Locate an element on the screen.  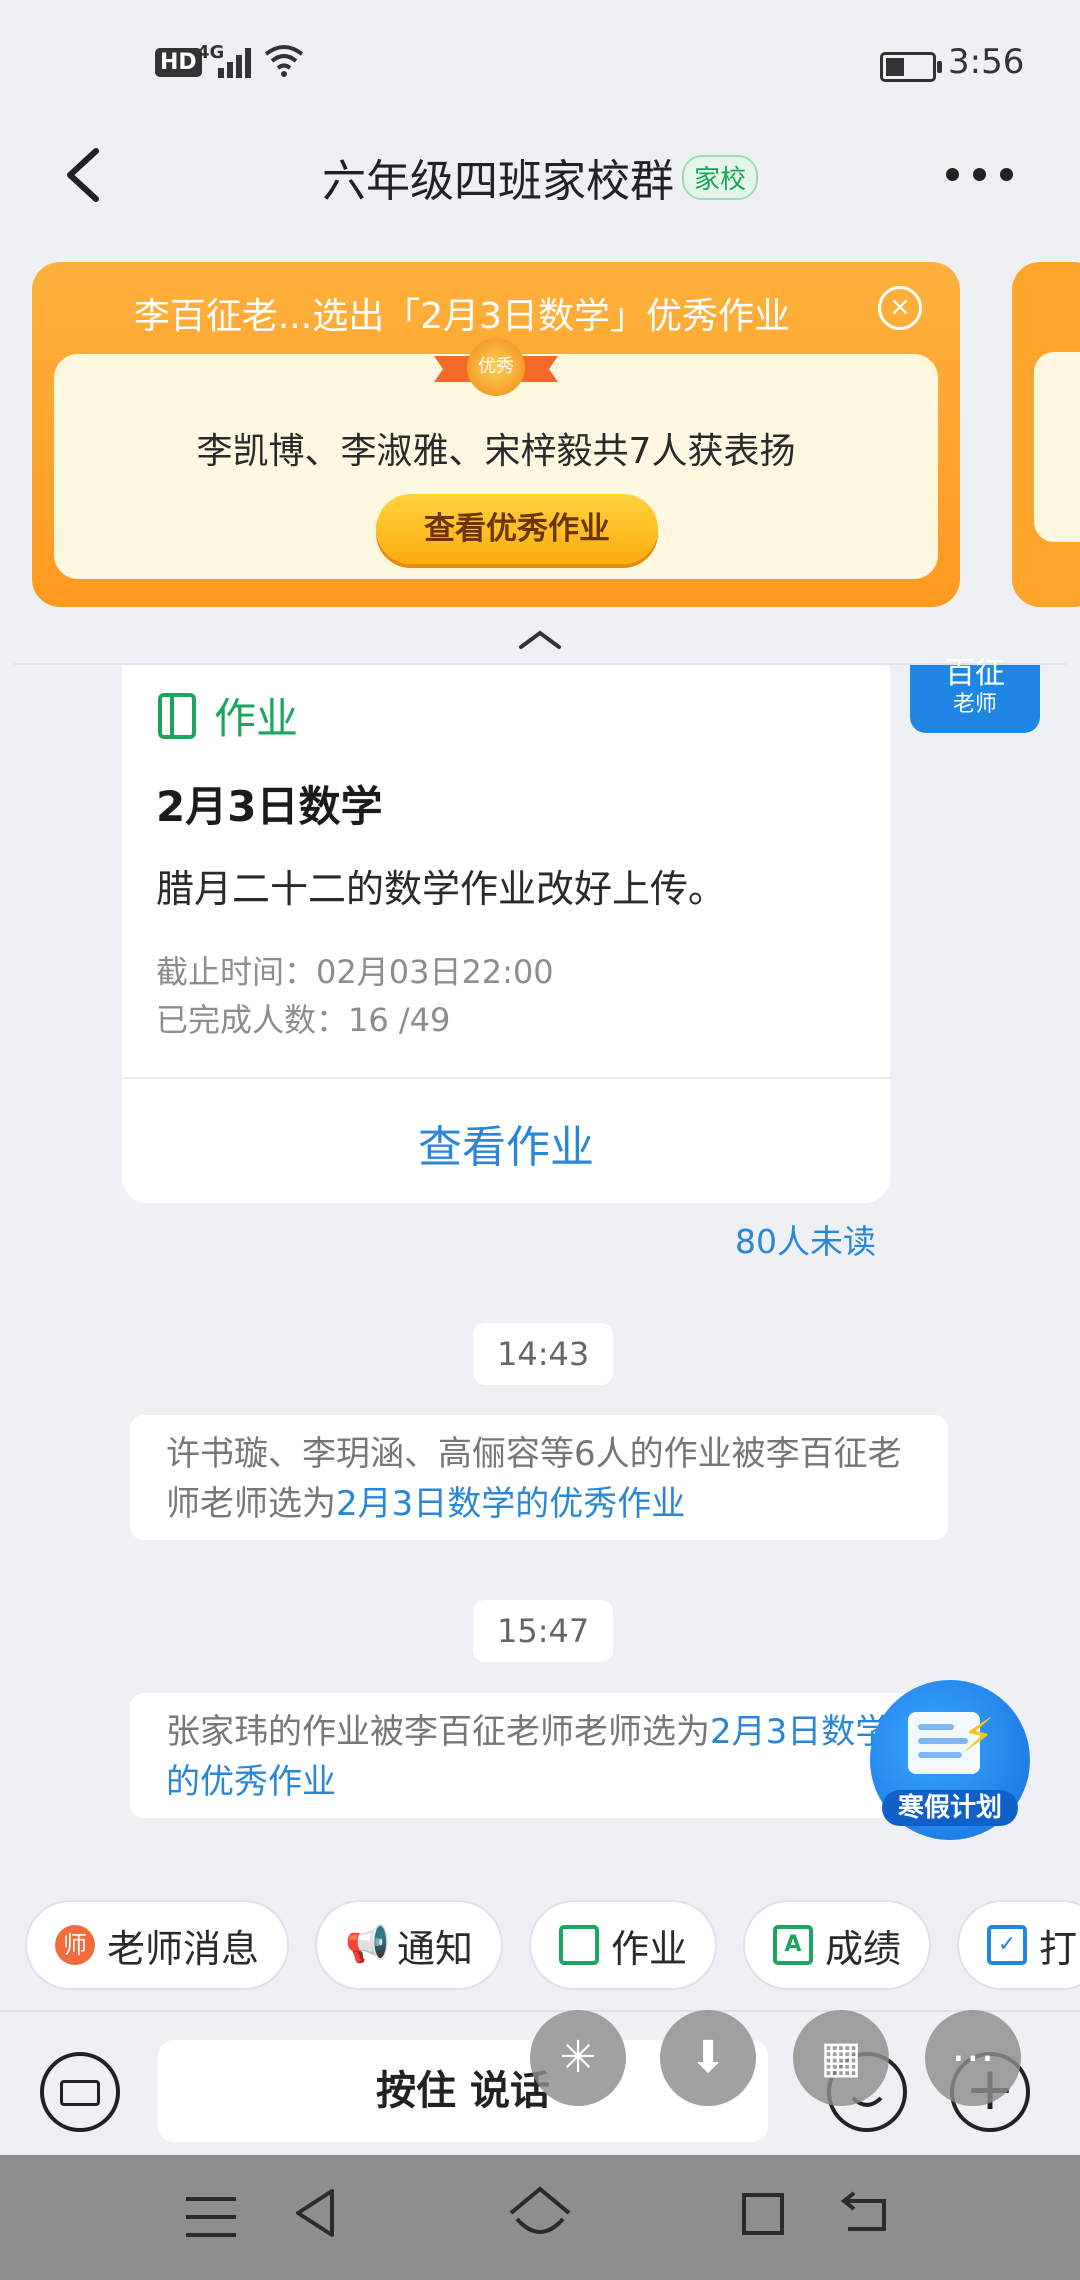
teacher-avatar: 百征 老师 is located at coordinates (975, 696).